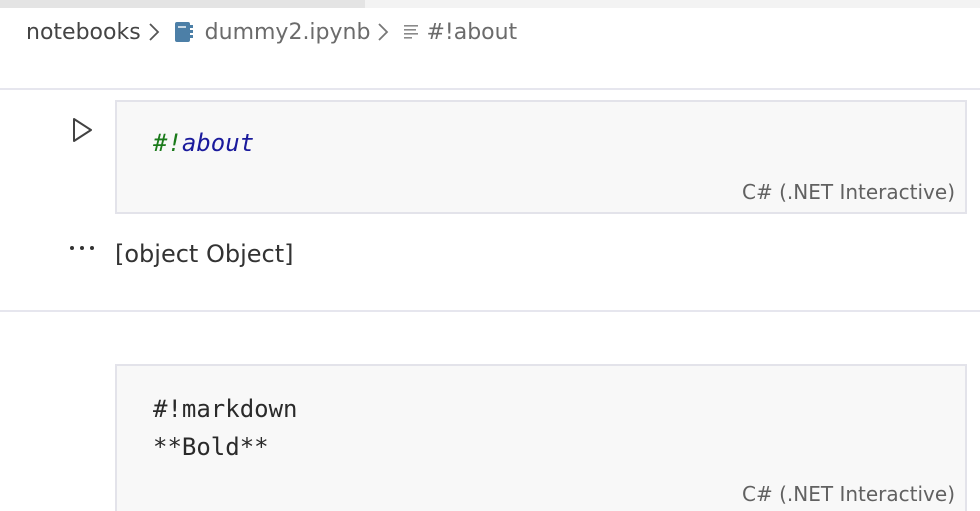 The image size is (980, 511). What do you see at coordinates (471, 32) in the screenshot?
I see `breadcrumb-item-symbol: #!about` at bounding box center [471, 32].